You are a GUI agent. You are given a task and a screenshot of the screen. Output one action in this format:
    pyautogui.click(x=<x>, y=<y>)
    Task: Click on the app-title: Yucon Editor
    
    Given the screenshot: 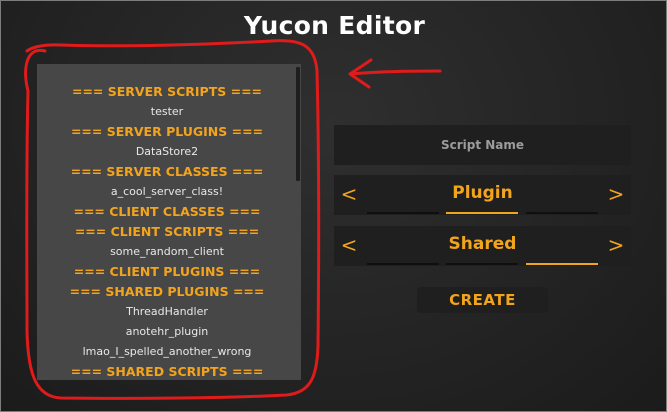 What is the action you would take?
    pyautogui.click(x=334, y=25)
    